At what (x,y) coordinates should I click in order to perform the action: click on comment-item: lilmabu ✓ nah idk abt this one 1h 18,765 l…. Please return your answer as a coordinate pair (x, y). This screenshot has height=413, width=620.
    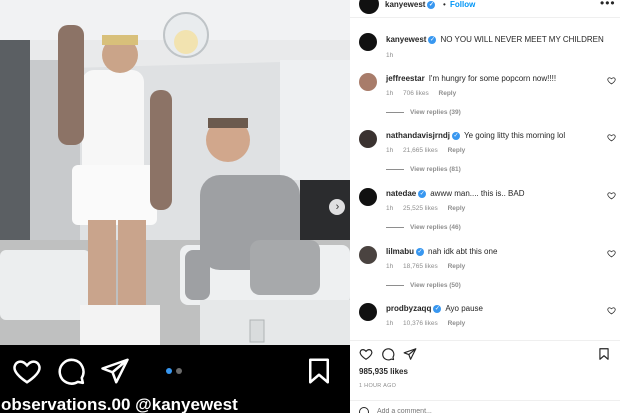
    Looking at the image, I should click on (485, 272).